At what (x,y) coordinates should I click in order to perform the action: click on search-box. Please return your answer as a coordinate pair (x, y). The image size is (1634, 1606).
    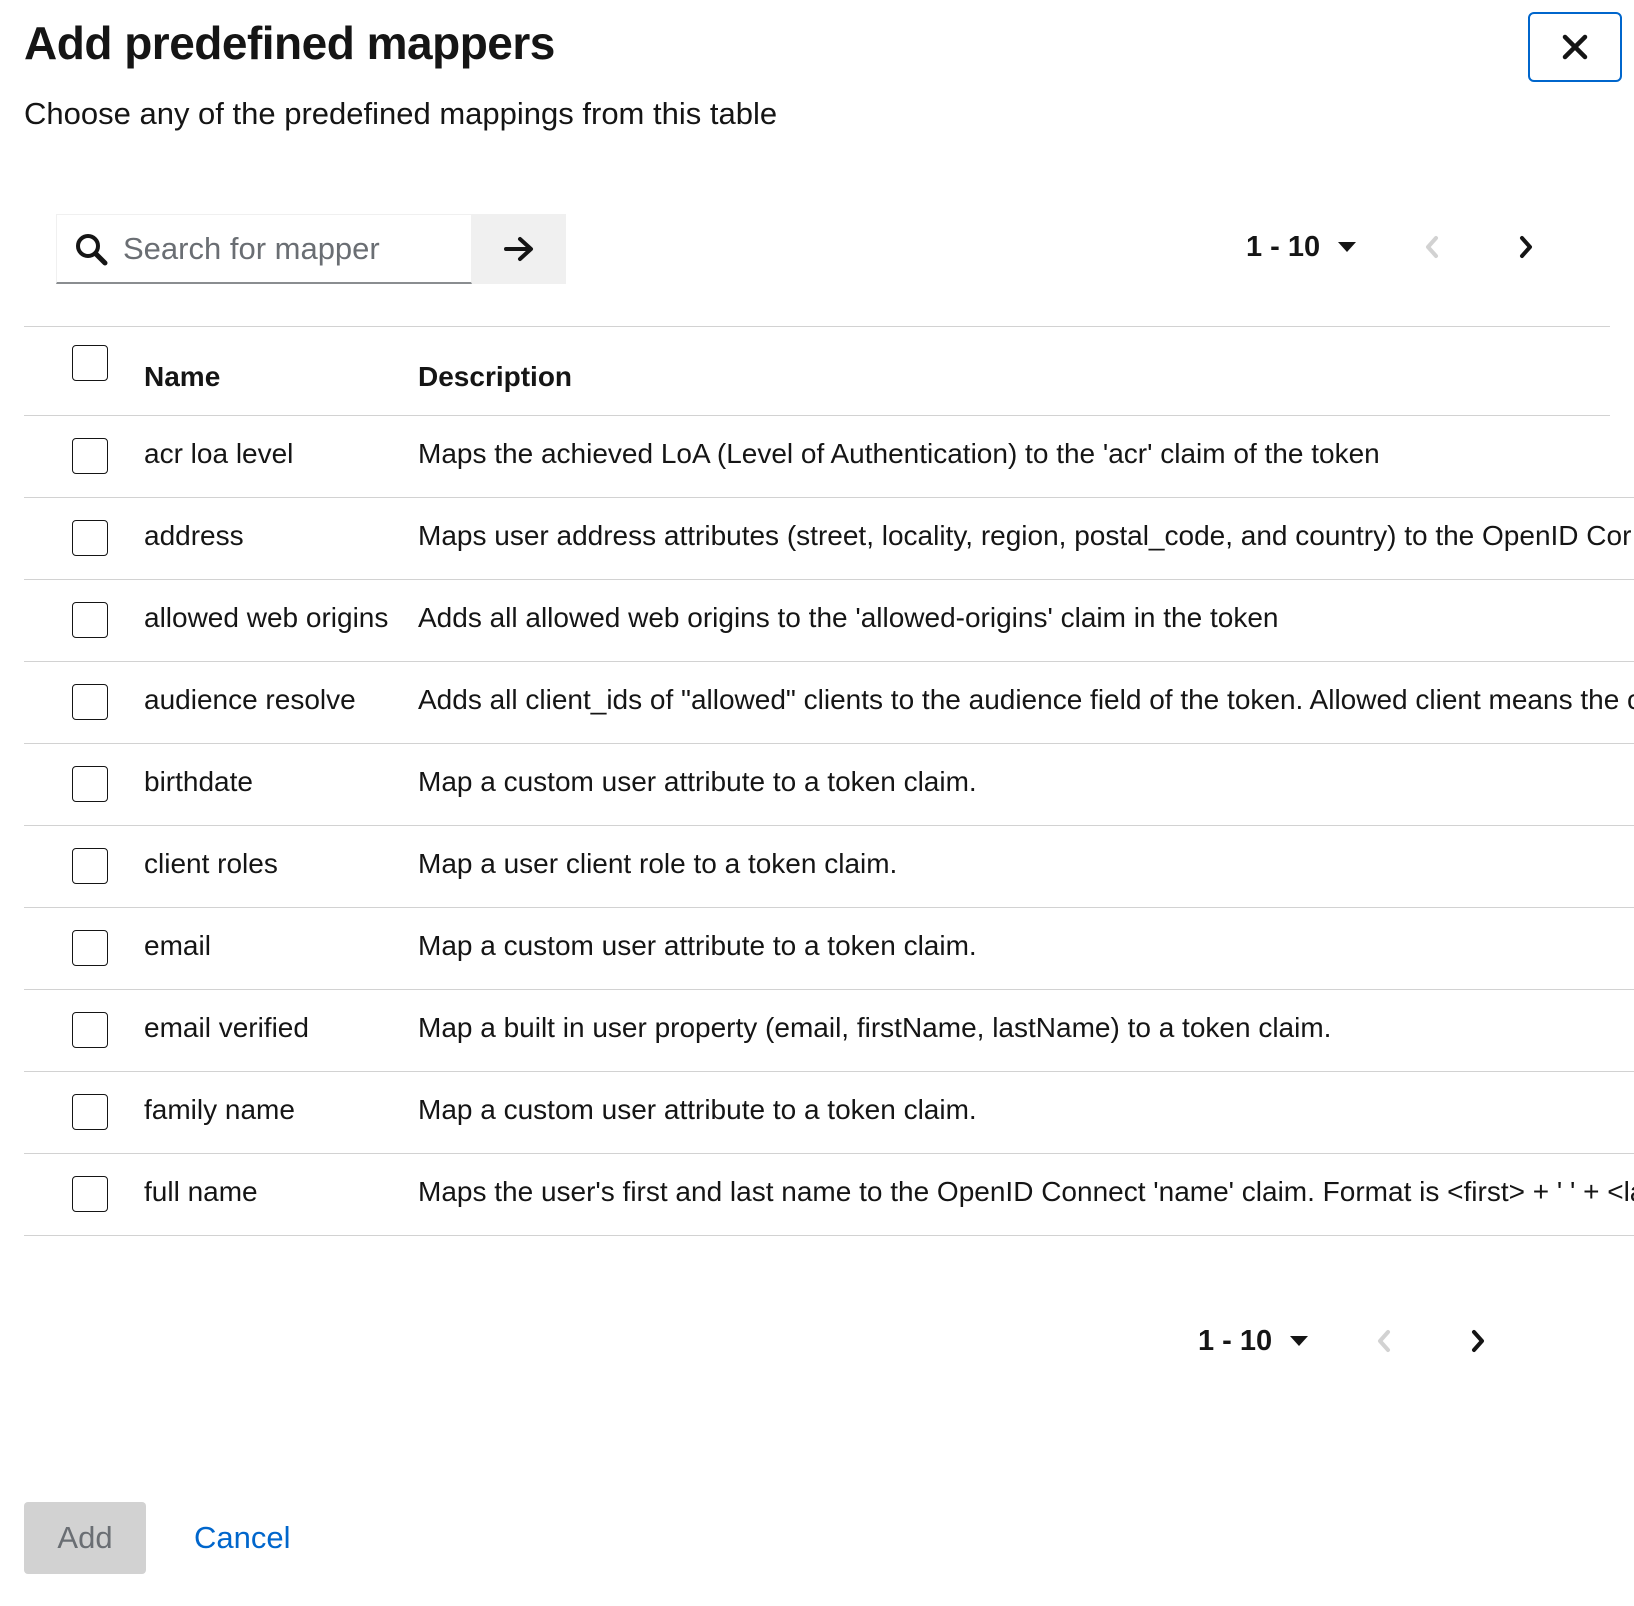
    Looking at the image, I should click on (264, 249).